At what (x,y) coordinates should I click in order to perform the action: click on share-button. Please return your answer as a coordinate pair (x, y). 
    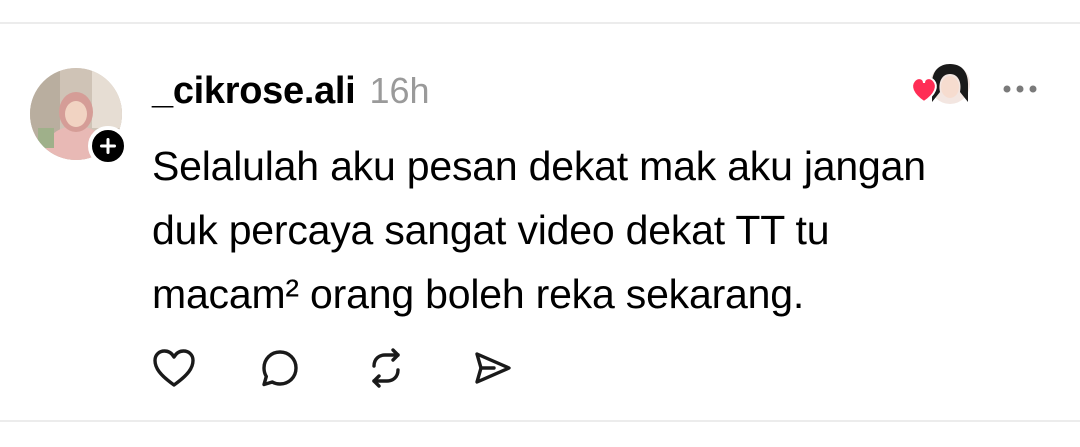
    Looking at the image, I should click on (492, 368).